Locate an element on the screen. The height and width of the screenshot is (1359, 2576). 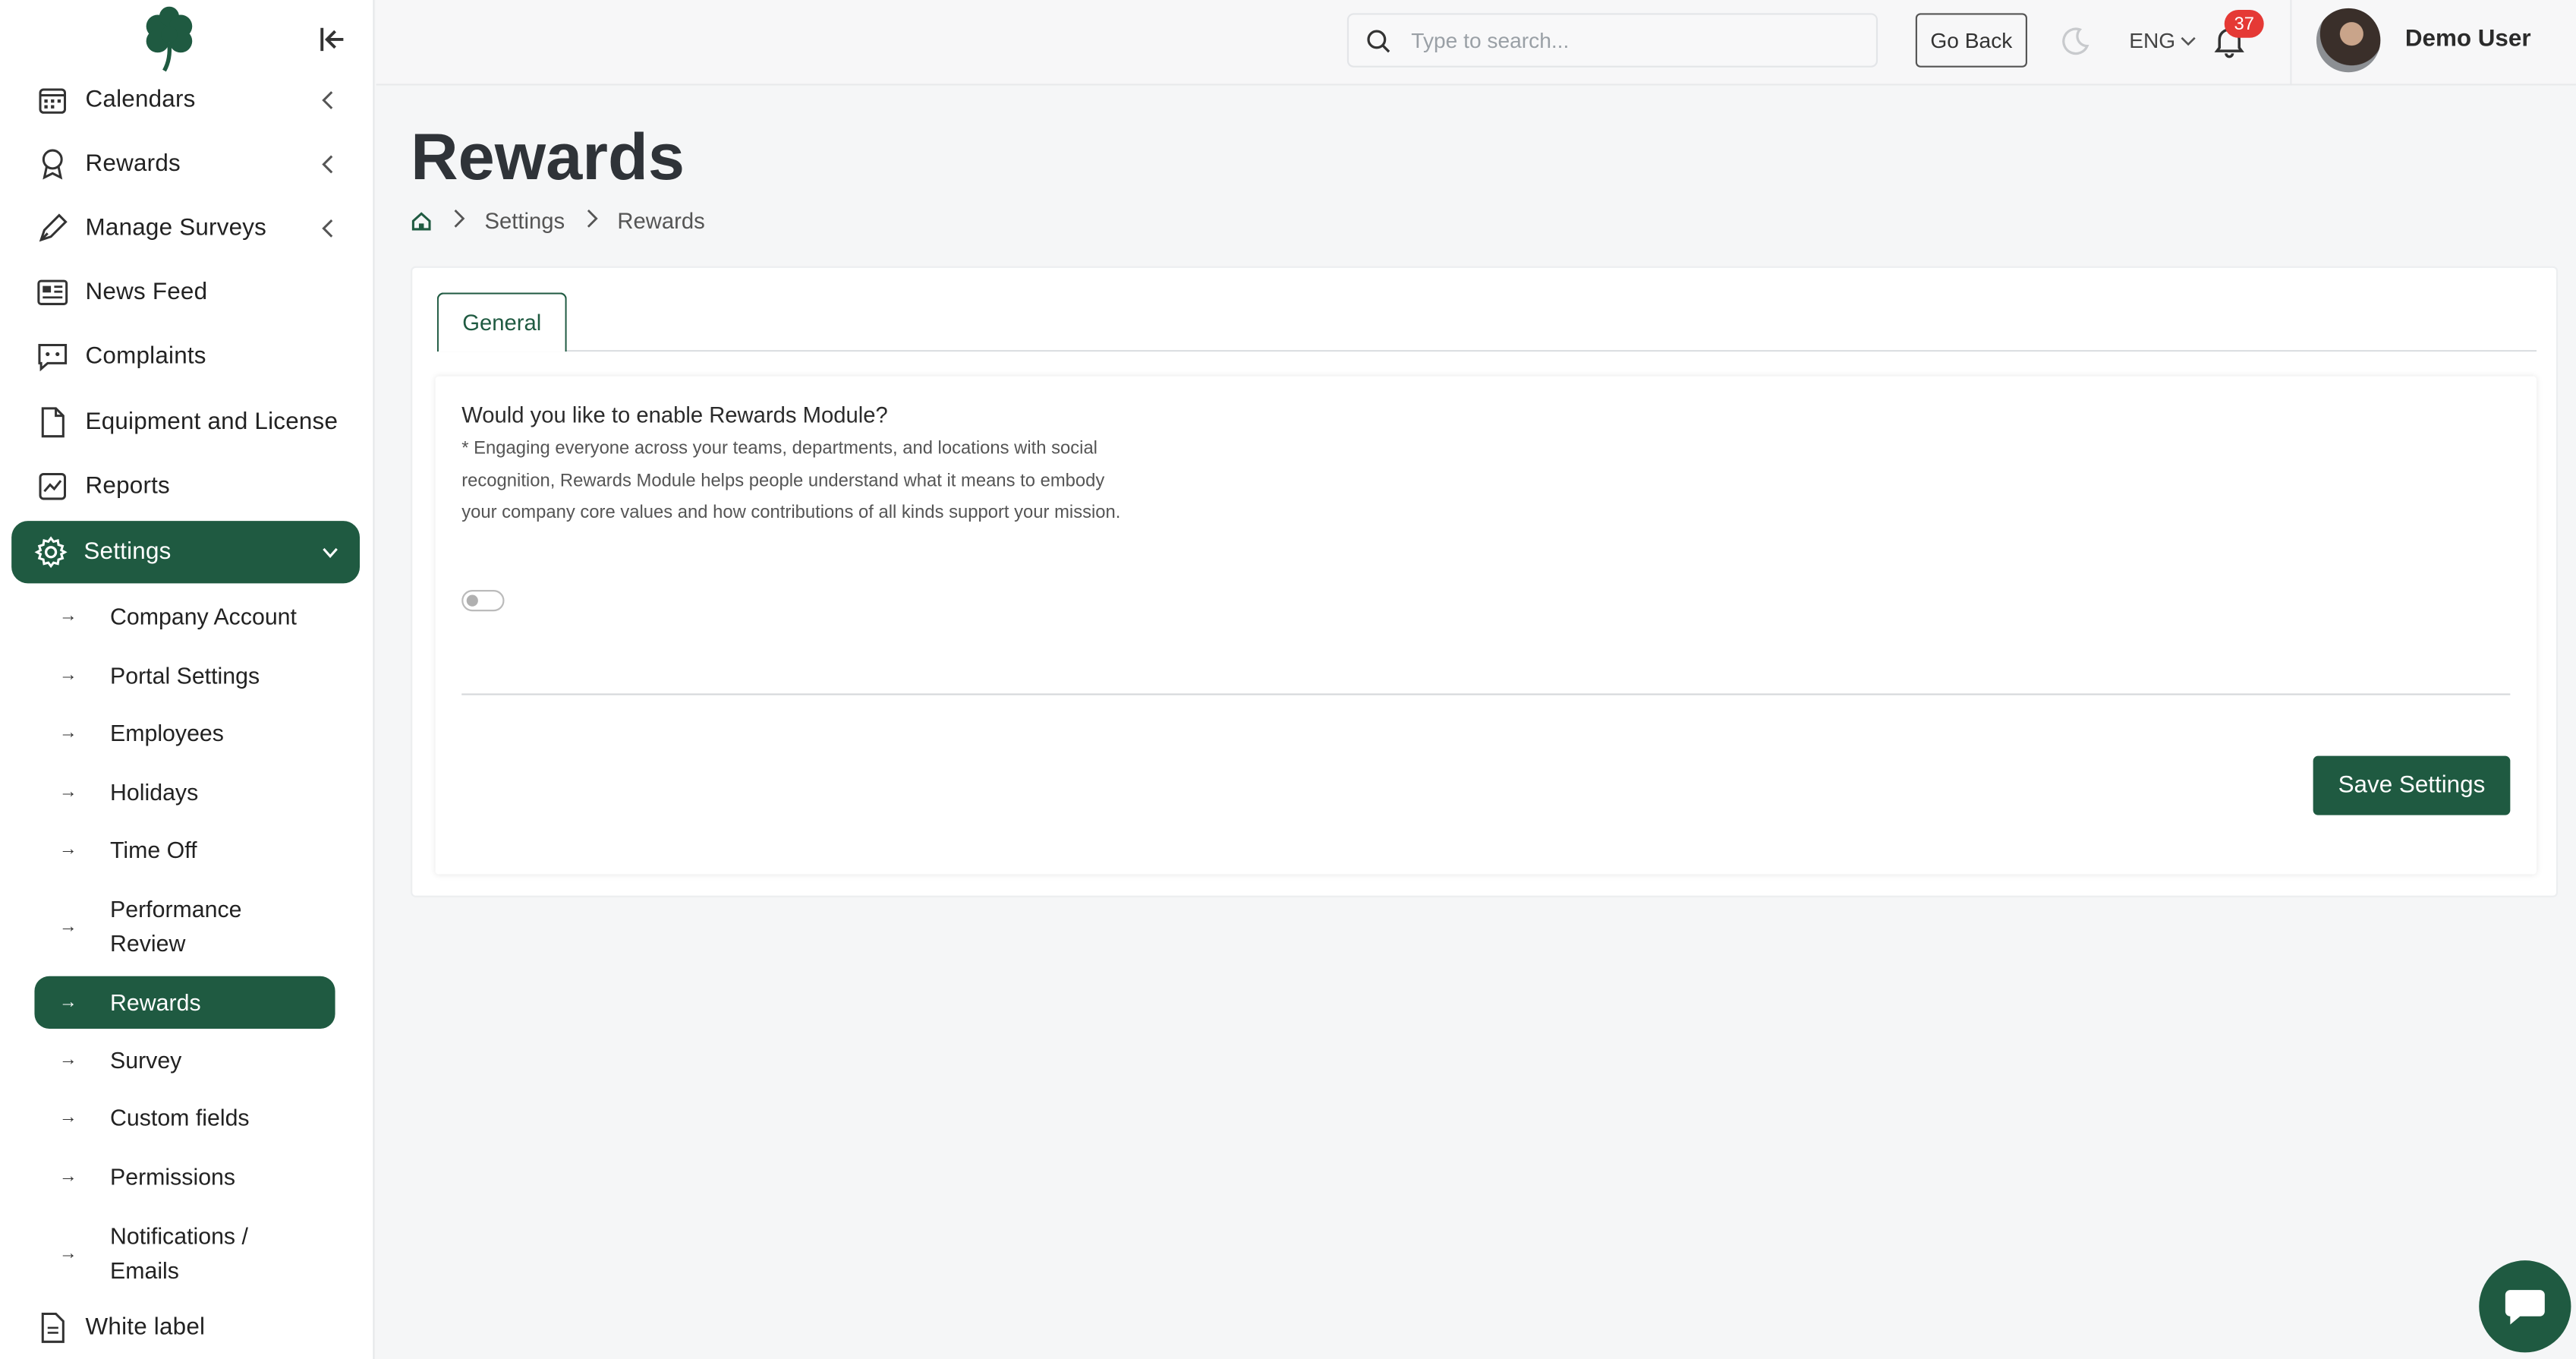
sidebar-item-label: Rewards is located at coordinates (133, 164).